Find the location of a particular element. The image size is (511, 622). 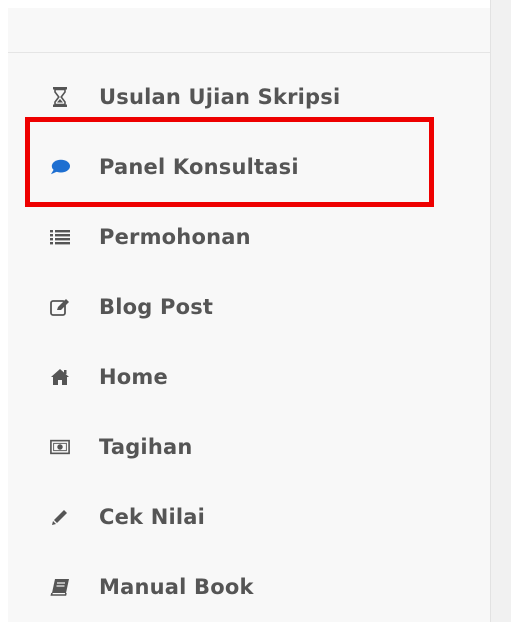

sidebar-item-label: Tagihan is located at coordinates (146, 447).